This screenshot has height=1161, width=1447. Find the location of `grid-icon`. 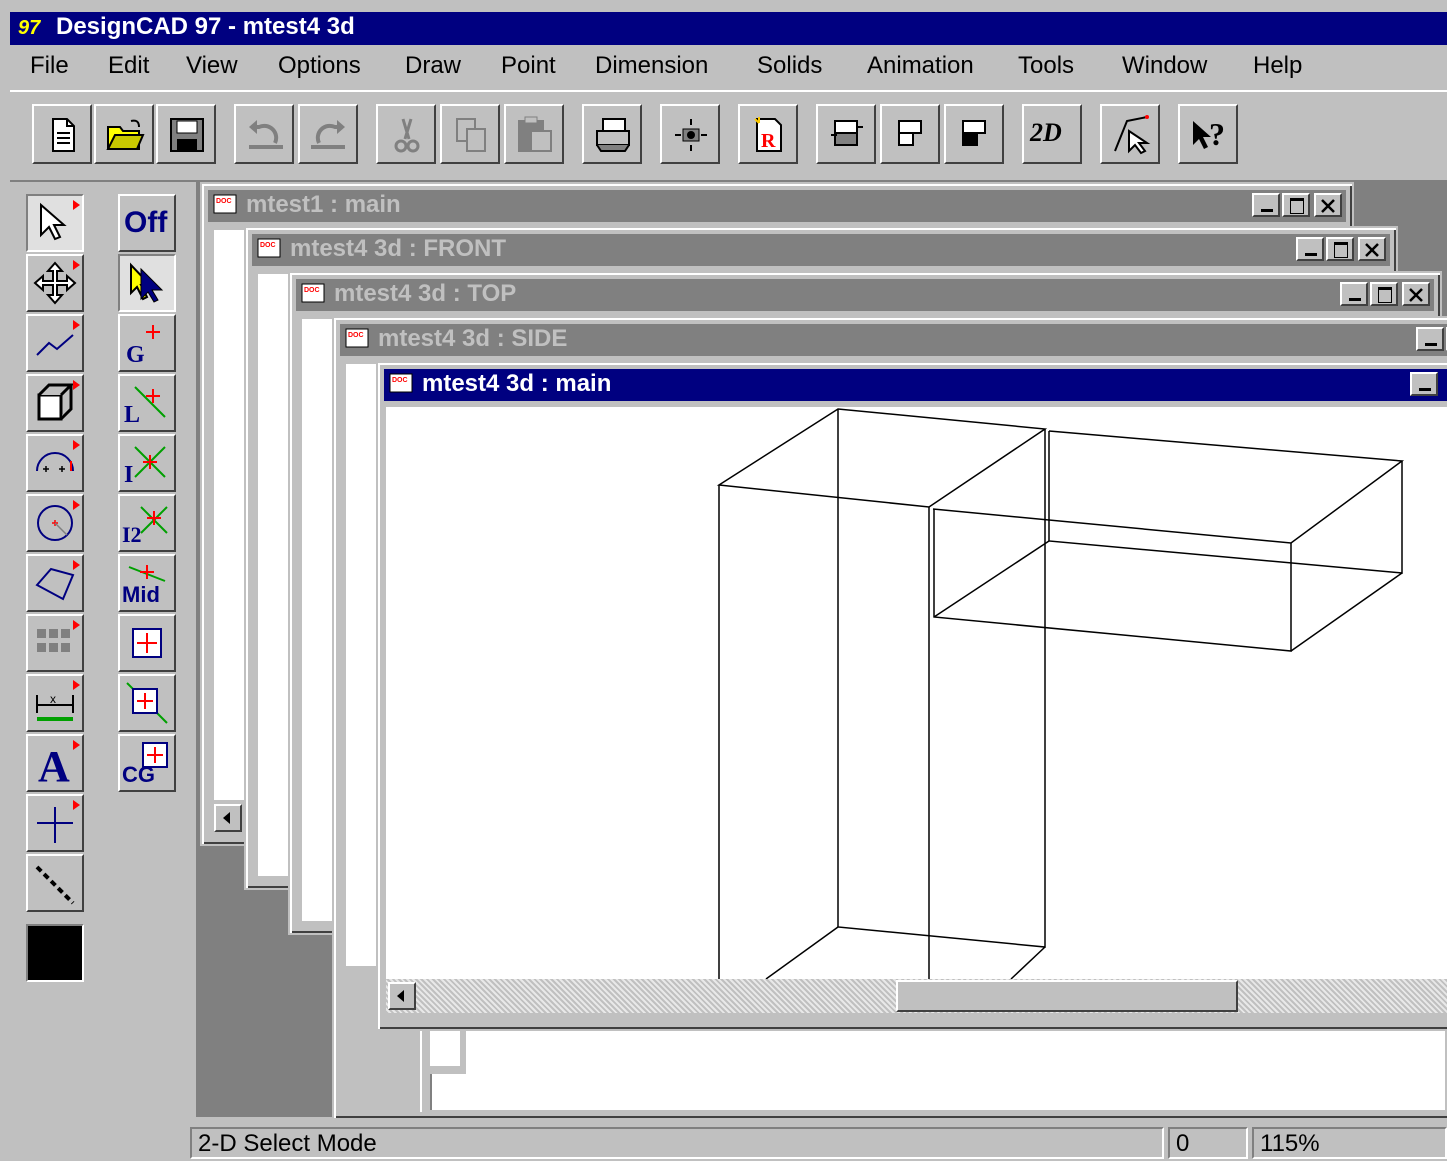

grid-icon is located at coordinates (55, 643).